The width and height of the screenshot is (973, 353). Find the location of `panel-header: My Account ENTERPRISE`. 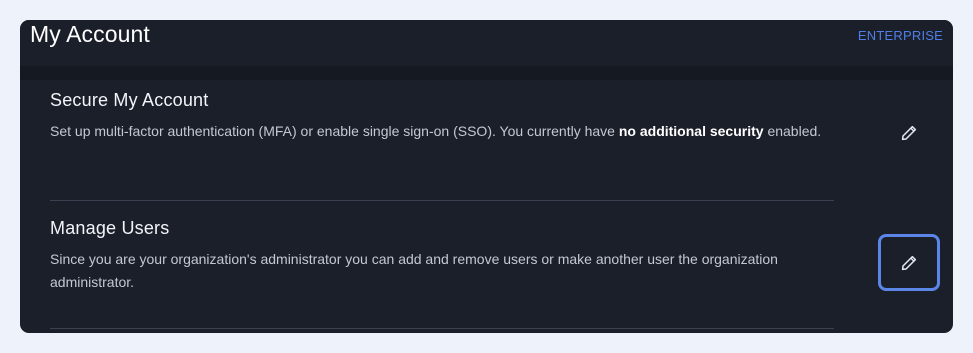

panel-header: My Account ENTERPRISE is located at coordinates (486, 43).